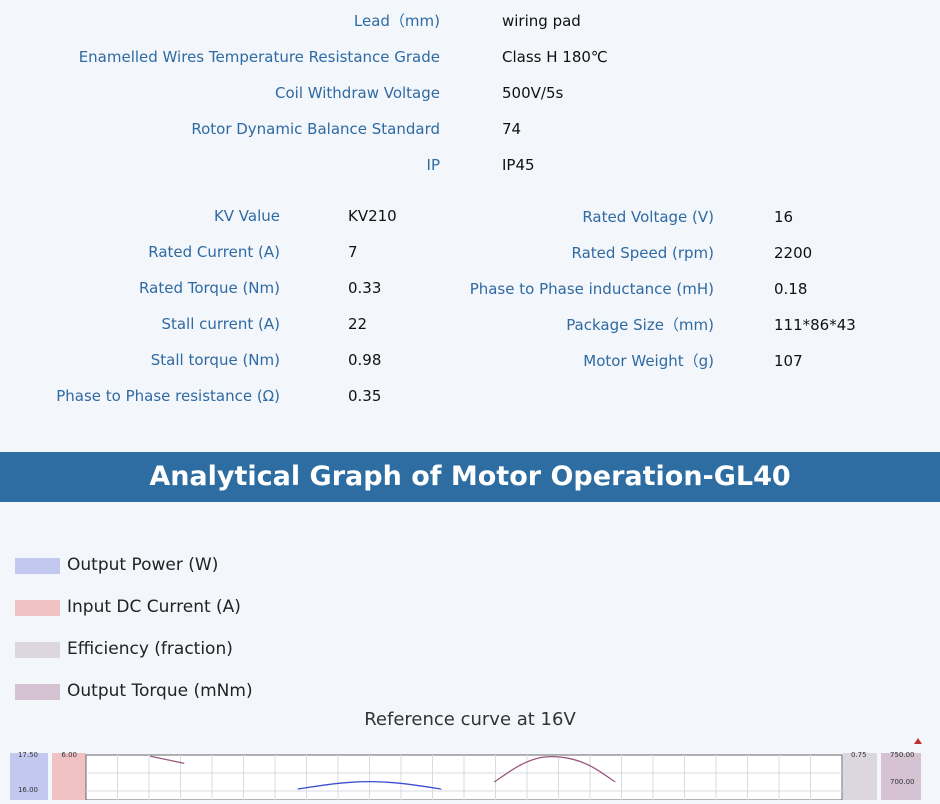 This screenshot has height=804, width=940. I want to click on spec-top-row-value: IP45, so click(518, 165).